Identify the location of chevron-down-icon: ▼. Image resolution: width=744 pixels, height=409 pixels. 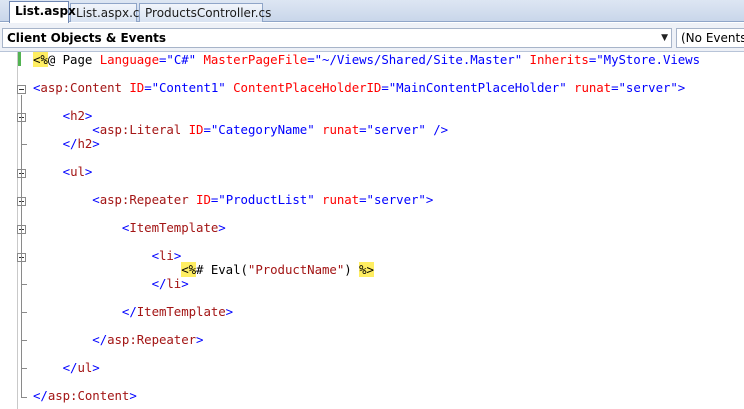
(664, 38).